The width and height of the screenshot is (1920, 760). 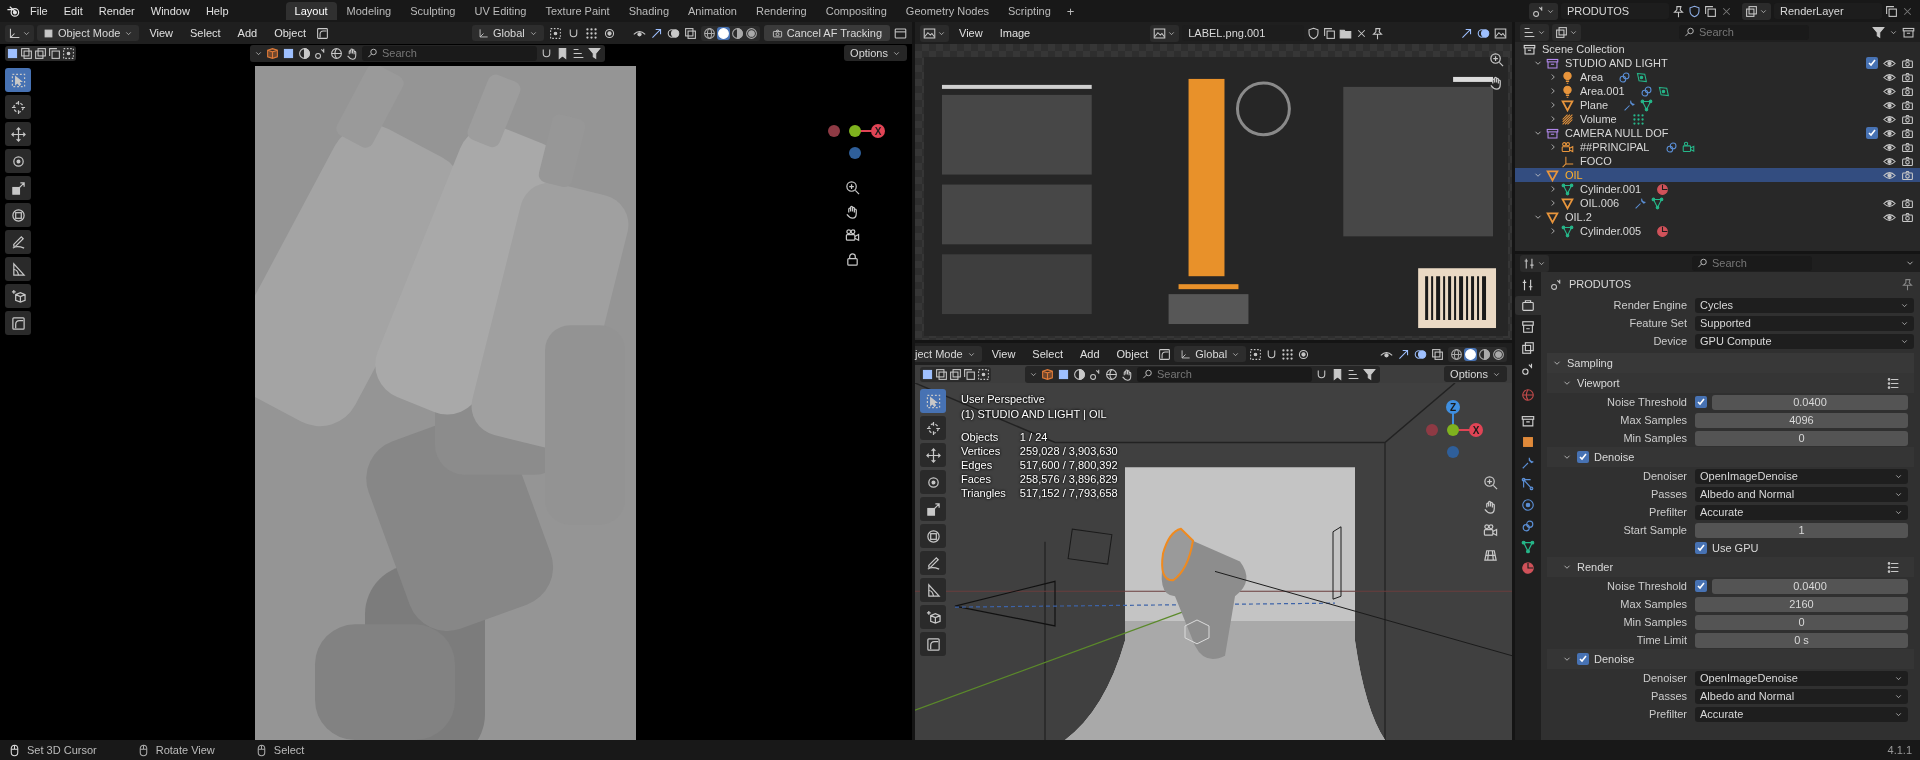 What do you see at coordinates (577, 11) in the screenshot?
I see `workspace-tab: Texture Paint` at bounding box center [577, 11].